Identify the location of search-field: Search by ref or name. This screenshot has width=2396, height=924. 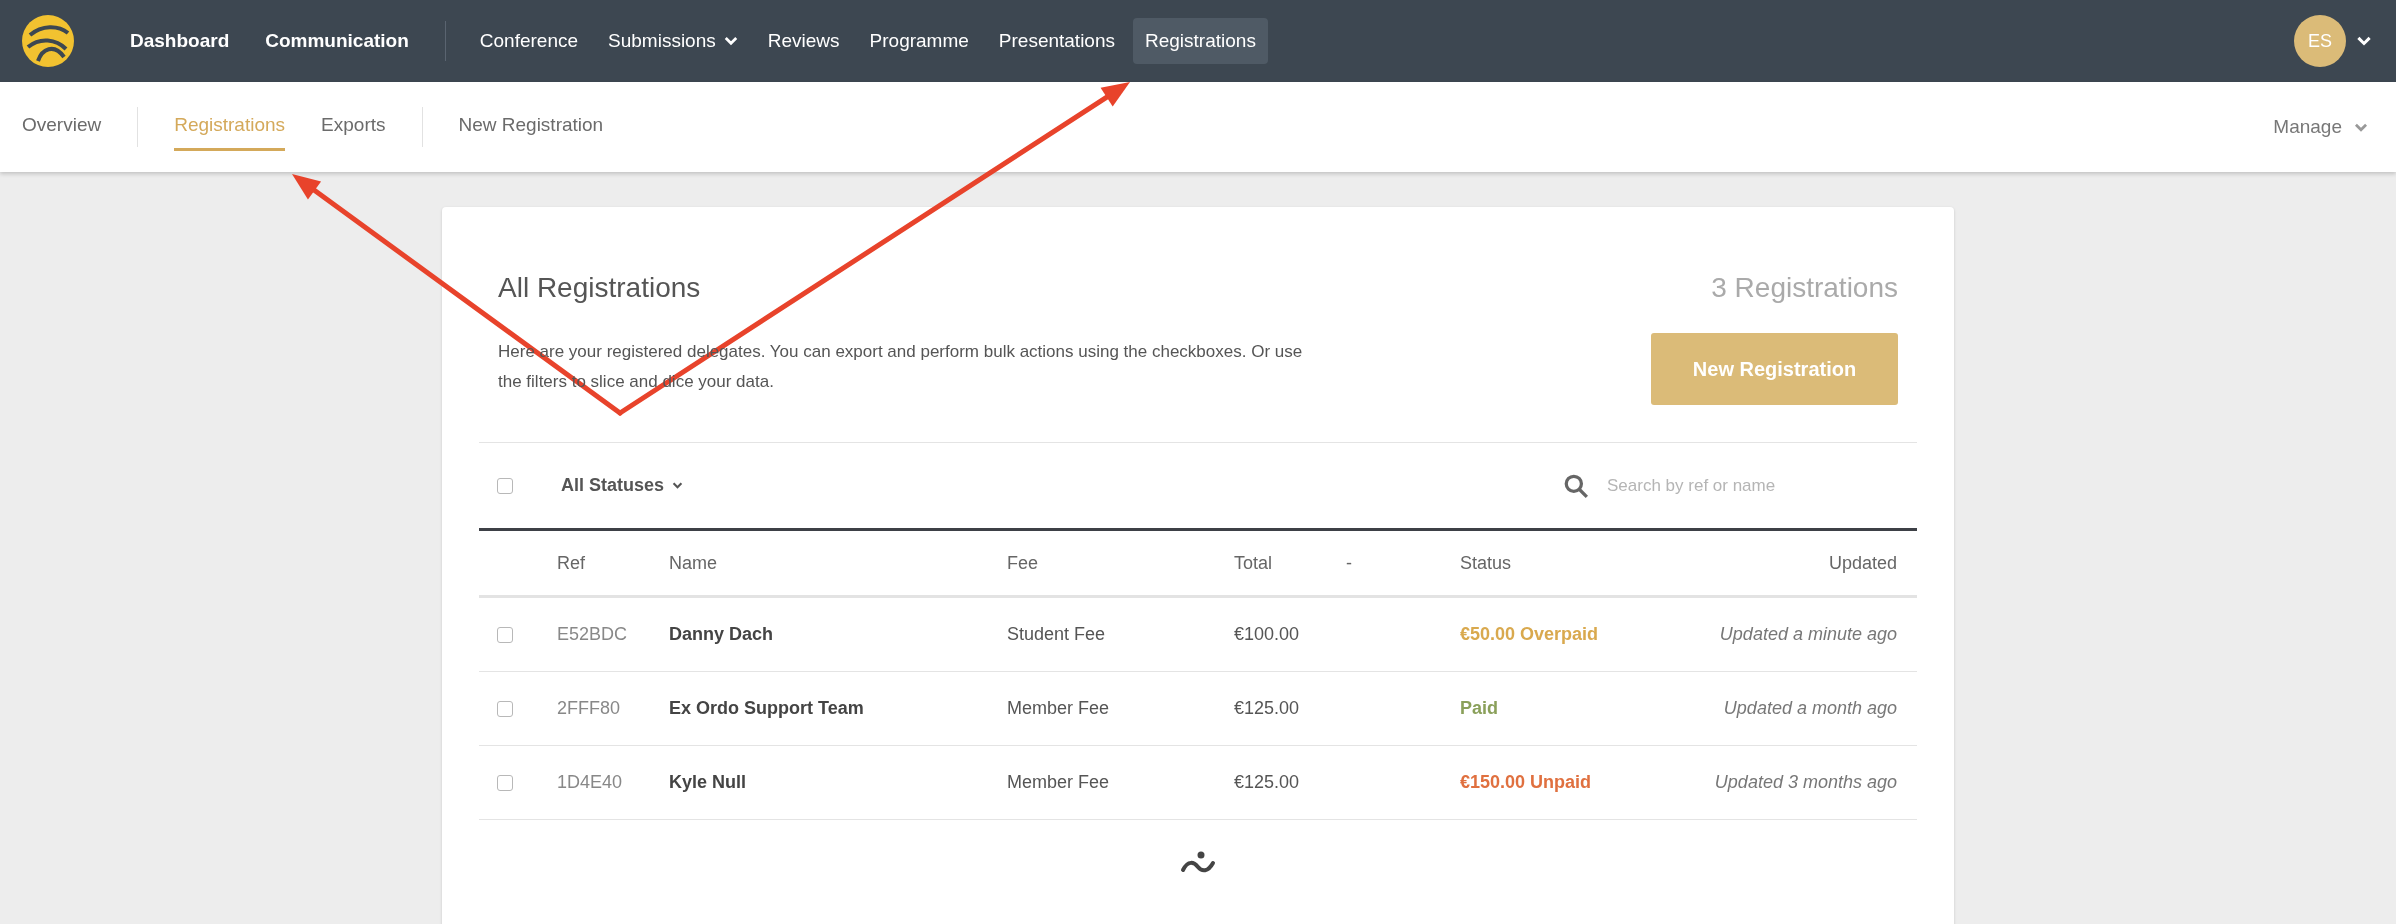
(1752, 485).